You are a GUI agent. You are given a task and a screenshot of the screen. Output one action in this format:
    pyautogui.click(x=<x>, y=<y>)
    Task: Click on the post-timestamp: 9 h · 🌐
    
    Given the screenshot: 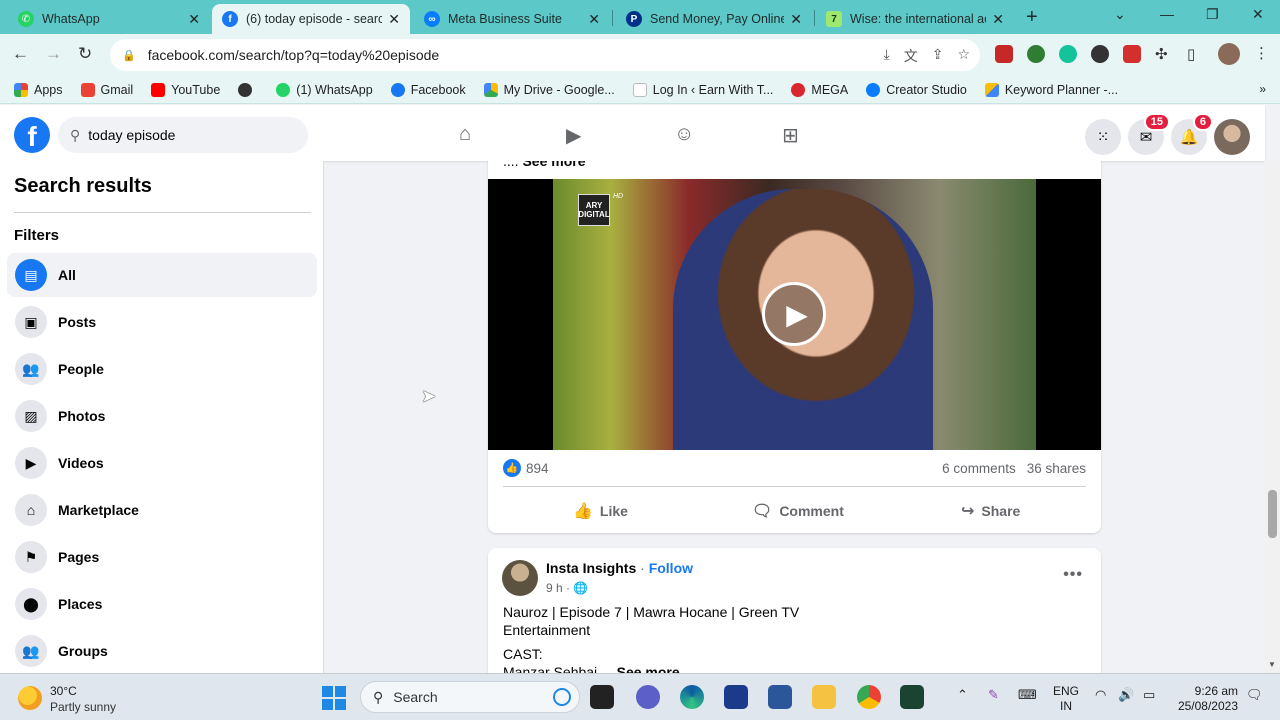 What is the action you would take?
    pyautogui.click(x=567, y=588)
    